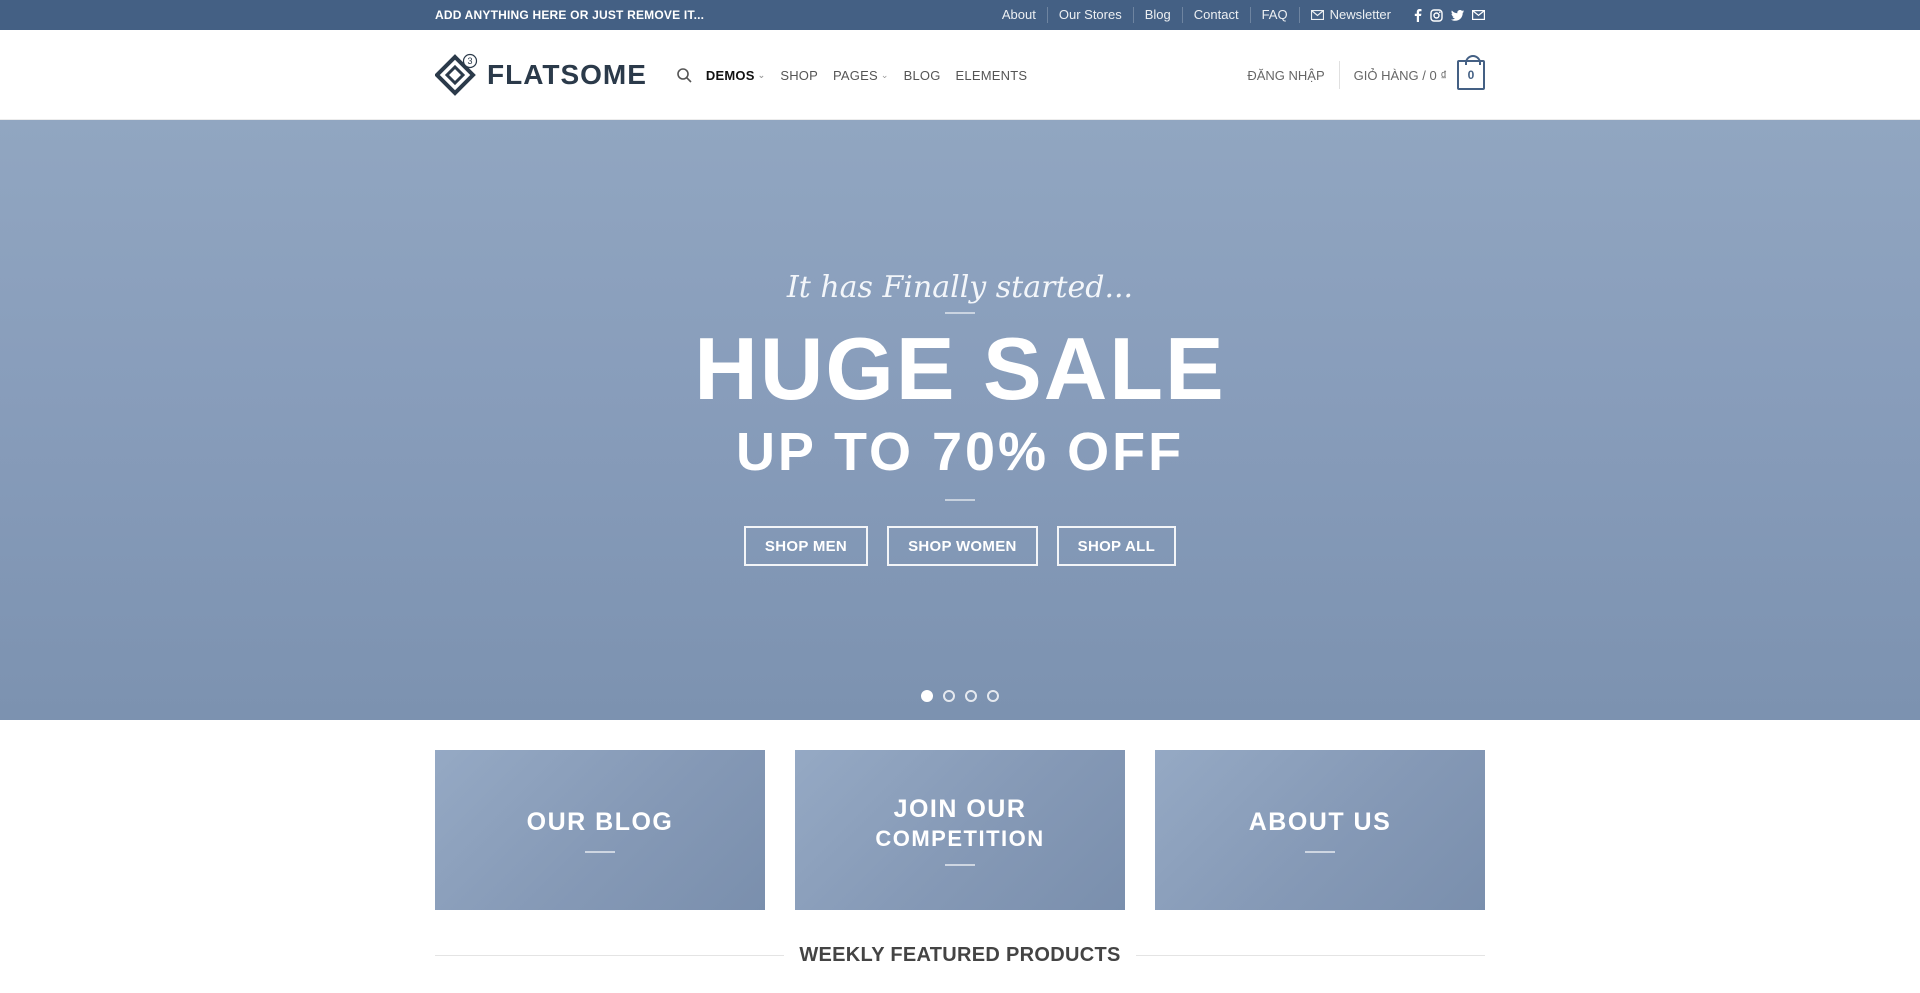  I want to click on twitter-icon, so click(1457, 15).